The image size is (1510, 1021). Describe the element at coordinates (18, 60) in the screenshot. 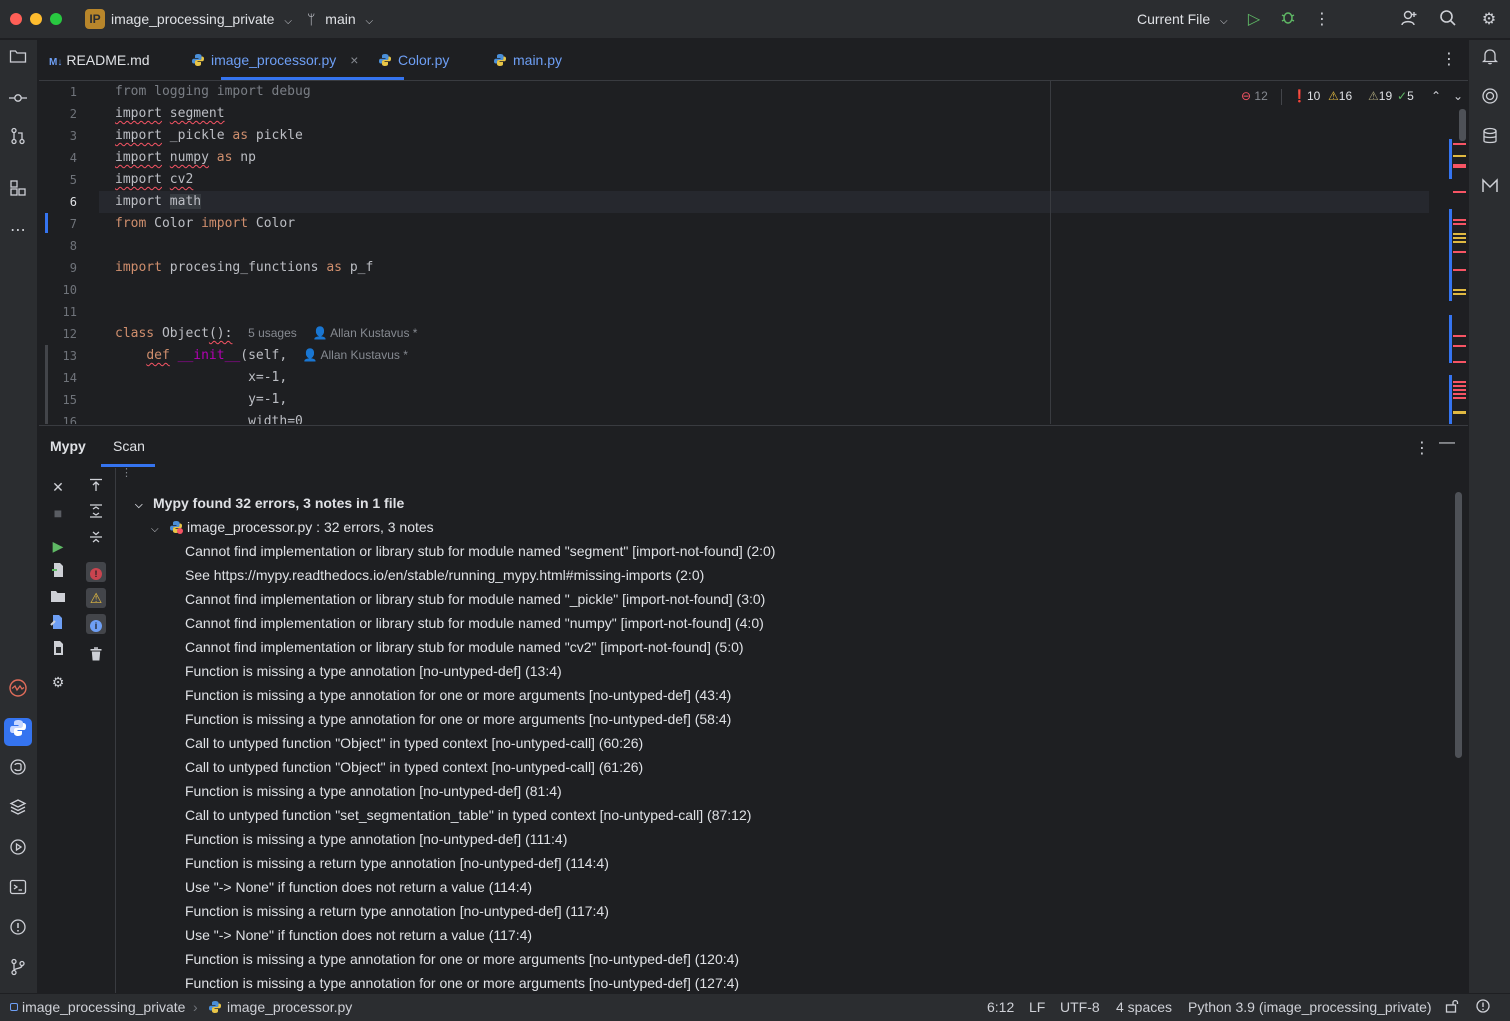

I see `project-folder-icon` at that location.